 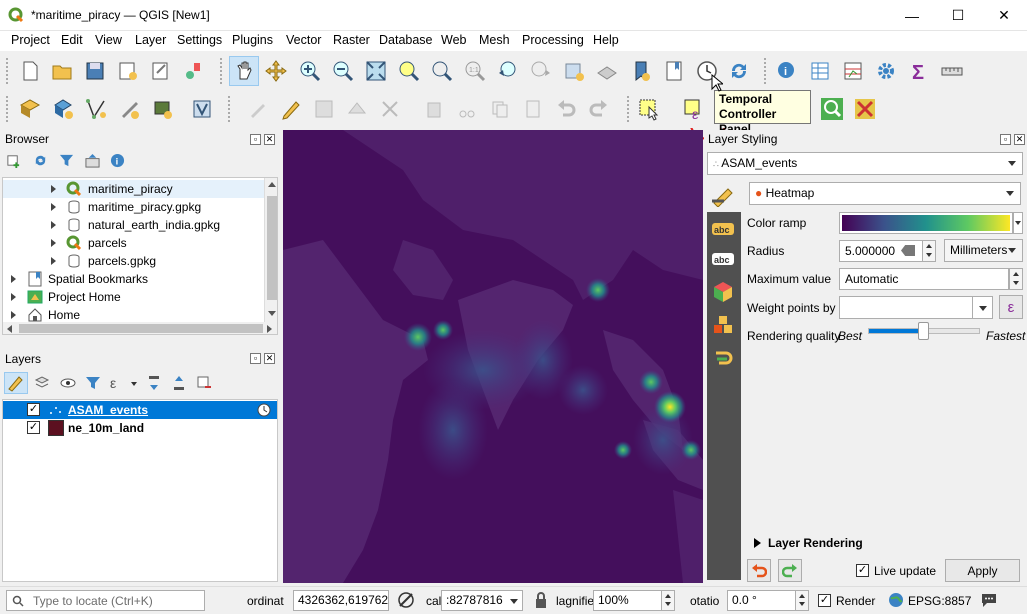 What do you see at coordinates (255, 139) in the screenshot?
I see `browser-float-icon: ▫` at bounding box center [255, 139].